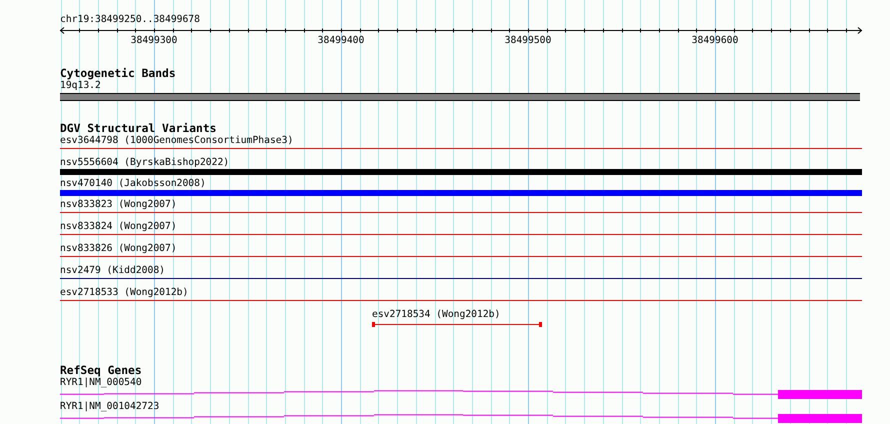  Describe the element at coordinates (177, 141) in the screenshot. I see `variant-label: esv3644798 (1000GenomesConsortiumPhase3)` at that location.